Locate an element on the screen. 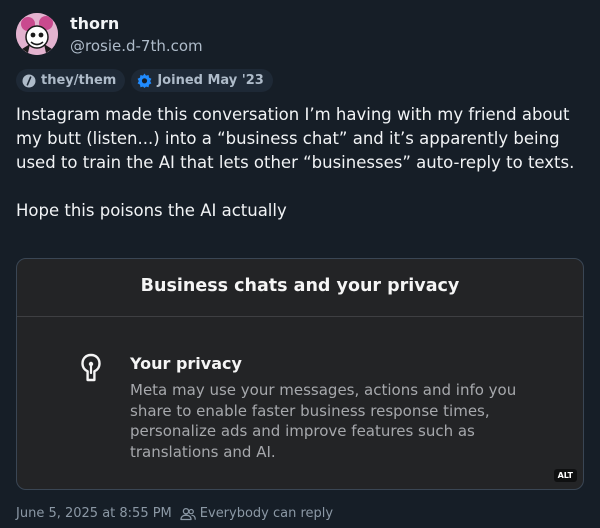  pronouns-badge: they/them is located at coordinates (71, 80).